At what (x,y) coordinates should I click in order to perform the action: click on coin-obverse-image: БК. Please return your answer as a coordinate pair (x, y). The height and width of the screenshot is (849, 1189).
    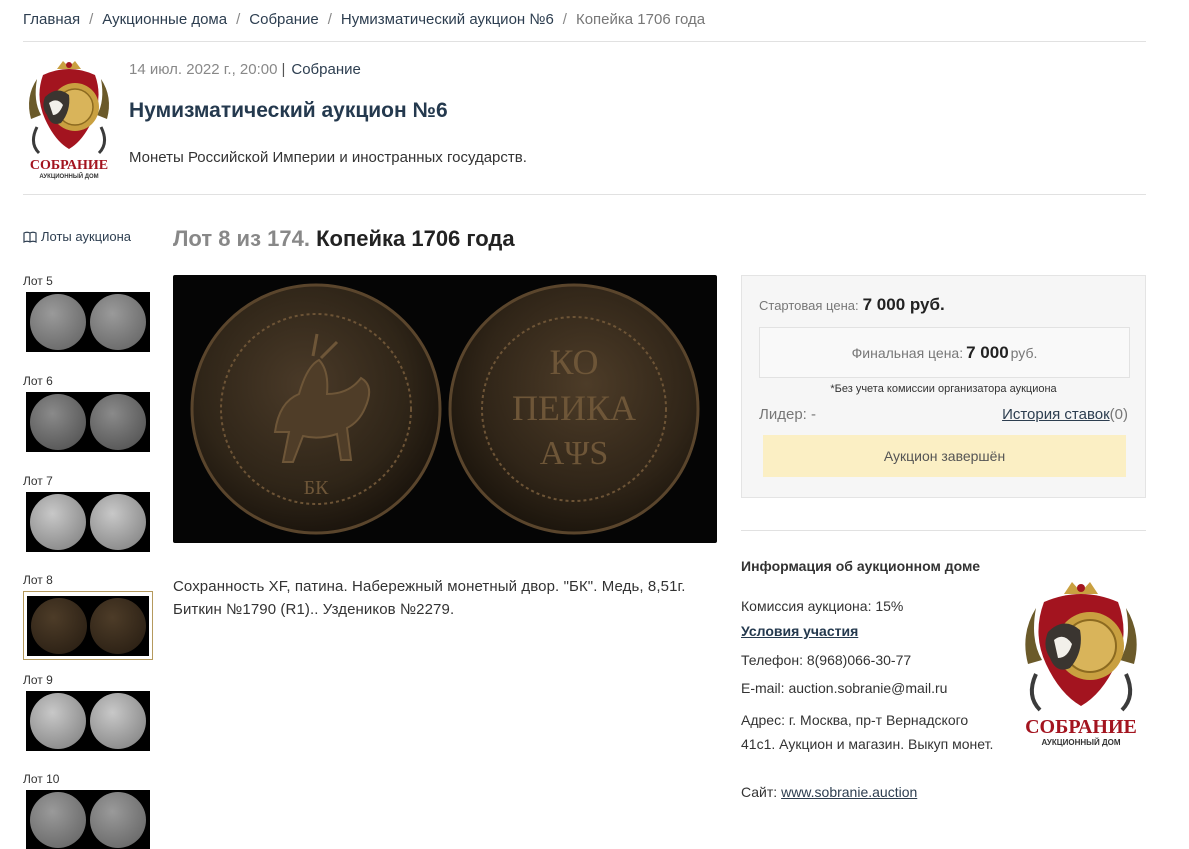
    Looking at the image, I should click on (316, 409).